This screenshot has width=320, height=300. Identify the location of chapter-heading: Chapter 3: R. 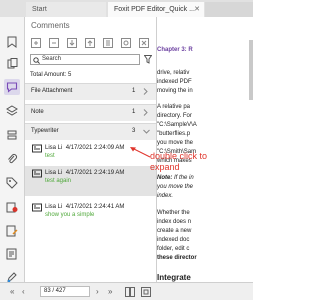
(175, 50).